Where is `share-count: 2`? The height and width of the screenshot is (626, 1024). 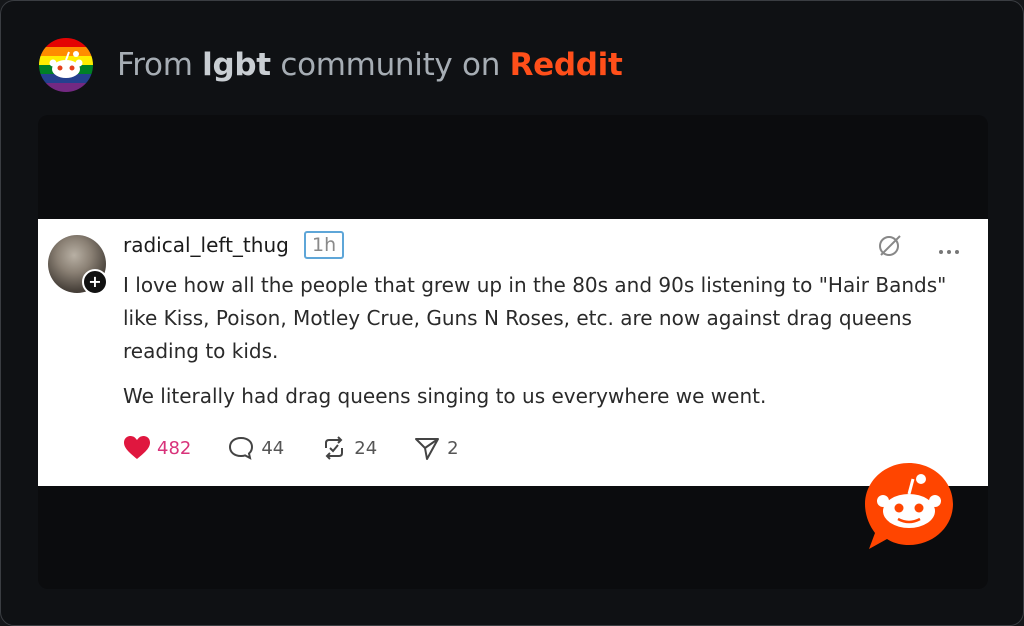
share-count: 2 is located at coordinates (453, 448).